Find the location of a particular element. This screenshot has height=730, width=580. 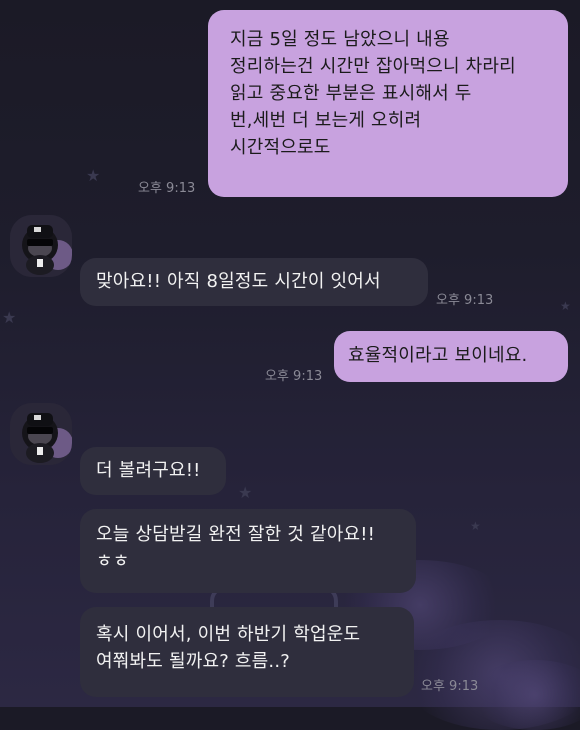

message-text-line: 맞아요!! 아직 8일정도 시간이 잇어서 is located at coordinates (238, 281).